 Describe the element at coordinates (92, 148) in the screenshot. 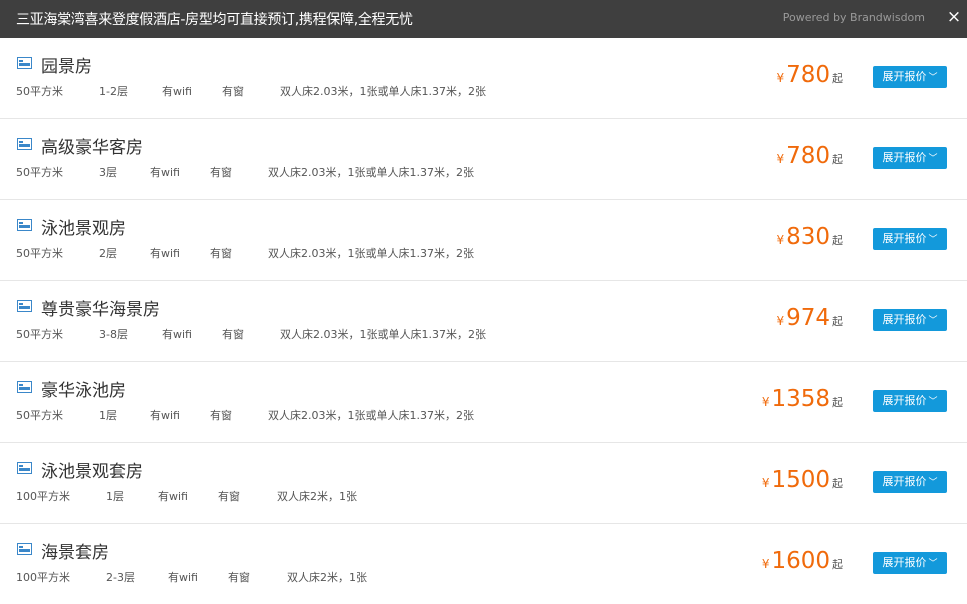

I see `room-name: 高级豪华客房` at that location.